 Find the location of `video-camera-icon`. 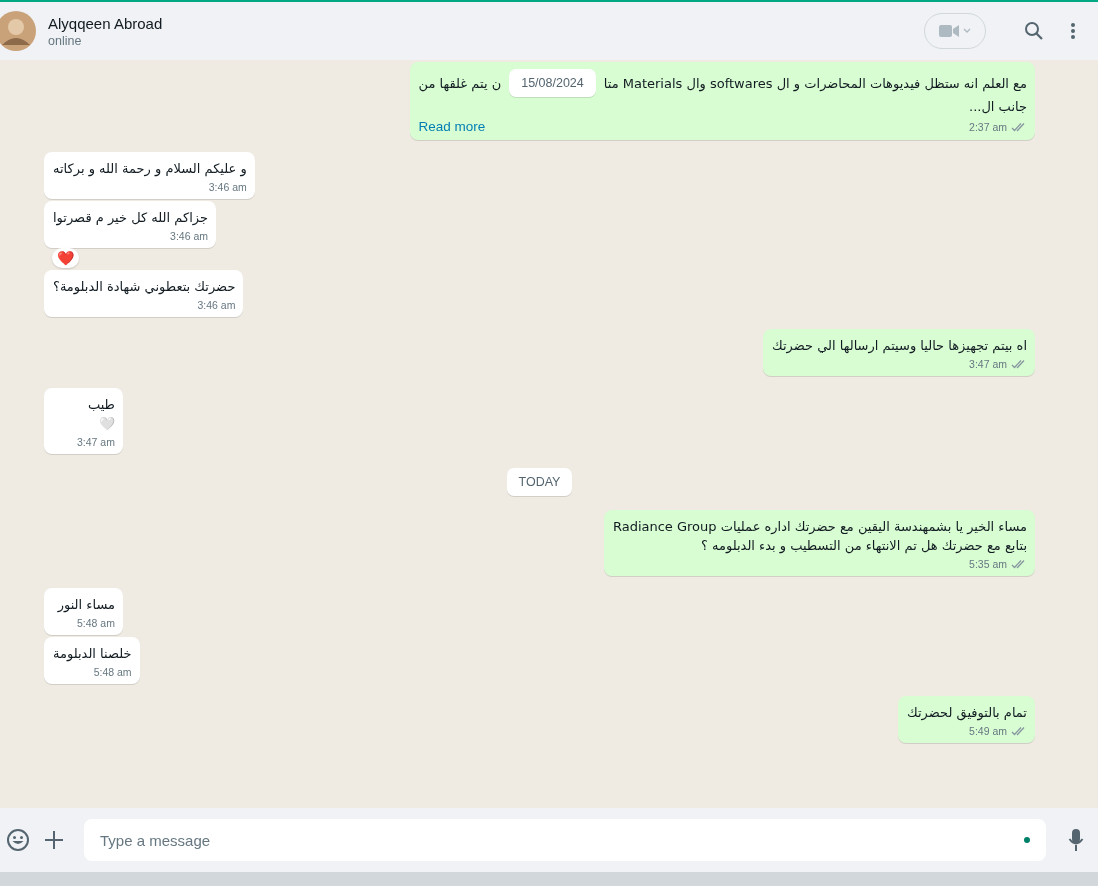

video-camera-icon is located at coordinates (949, 31).